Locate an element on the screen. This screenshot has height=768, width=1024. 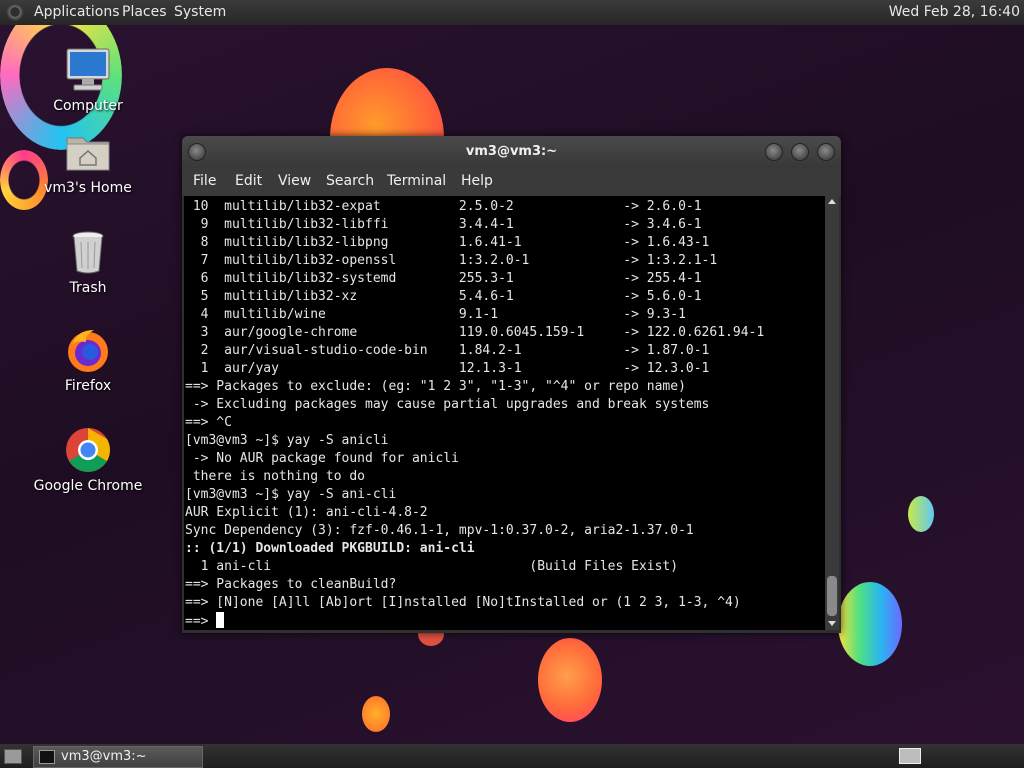
window-titlebar: vm3@vm3:~ is located at coordinates (511, 152).